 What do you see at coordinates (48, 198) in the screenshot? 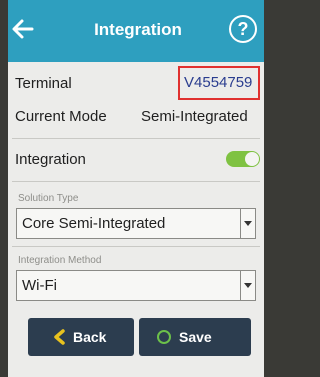
I see `solution-type-label: Solution Type` at bounding box center [48, 198].